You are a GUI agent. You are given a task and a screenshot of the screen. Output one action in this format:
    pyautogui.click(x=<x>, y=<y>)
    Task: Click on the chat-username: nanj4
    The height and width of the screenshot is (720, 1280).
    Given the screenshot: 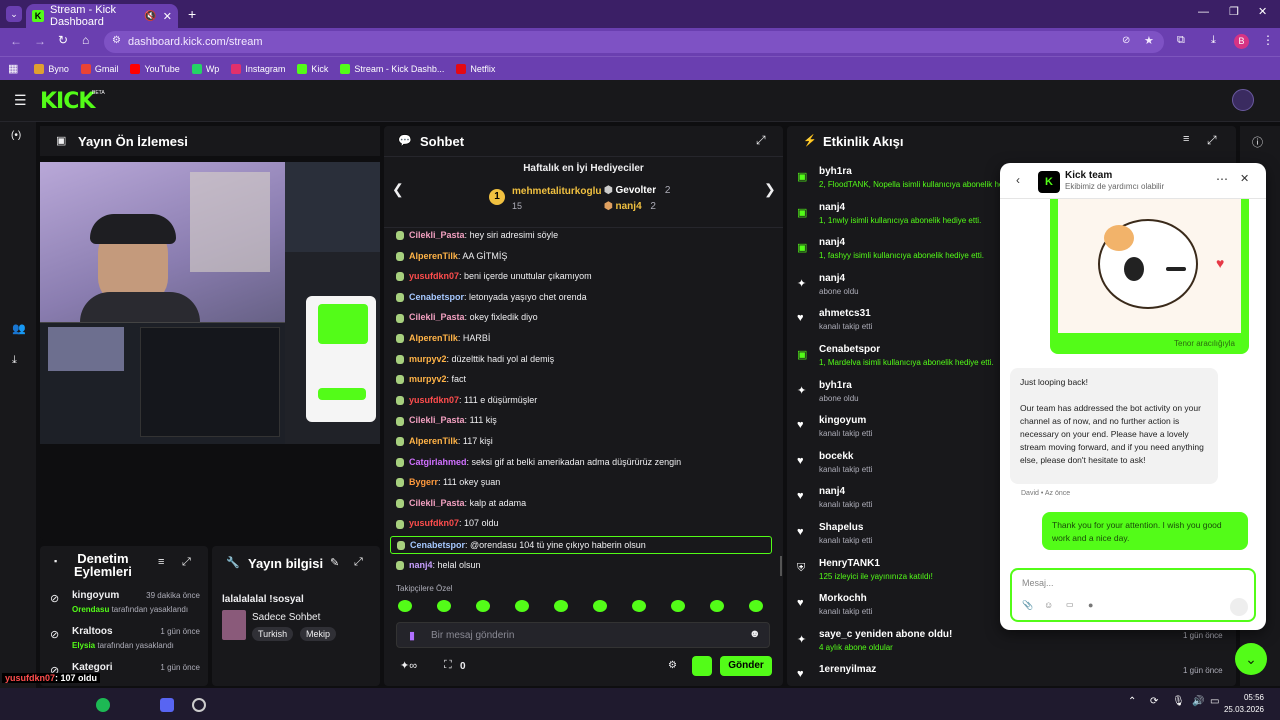 What is the action you would take?
    pyautogui.click(x=421, y=565)
    